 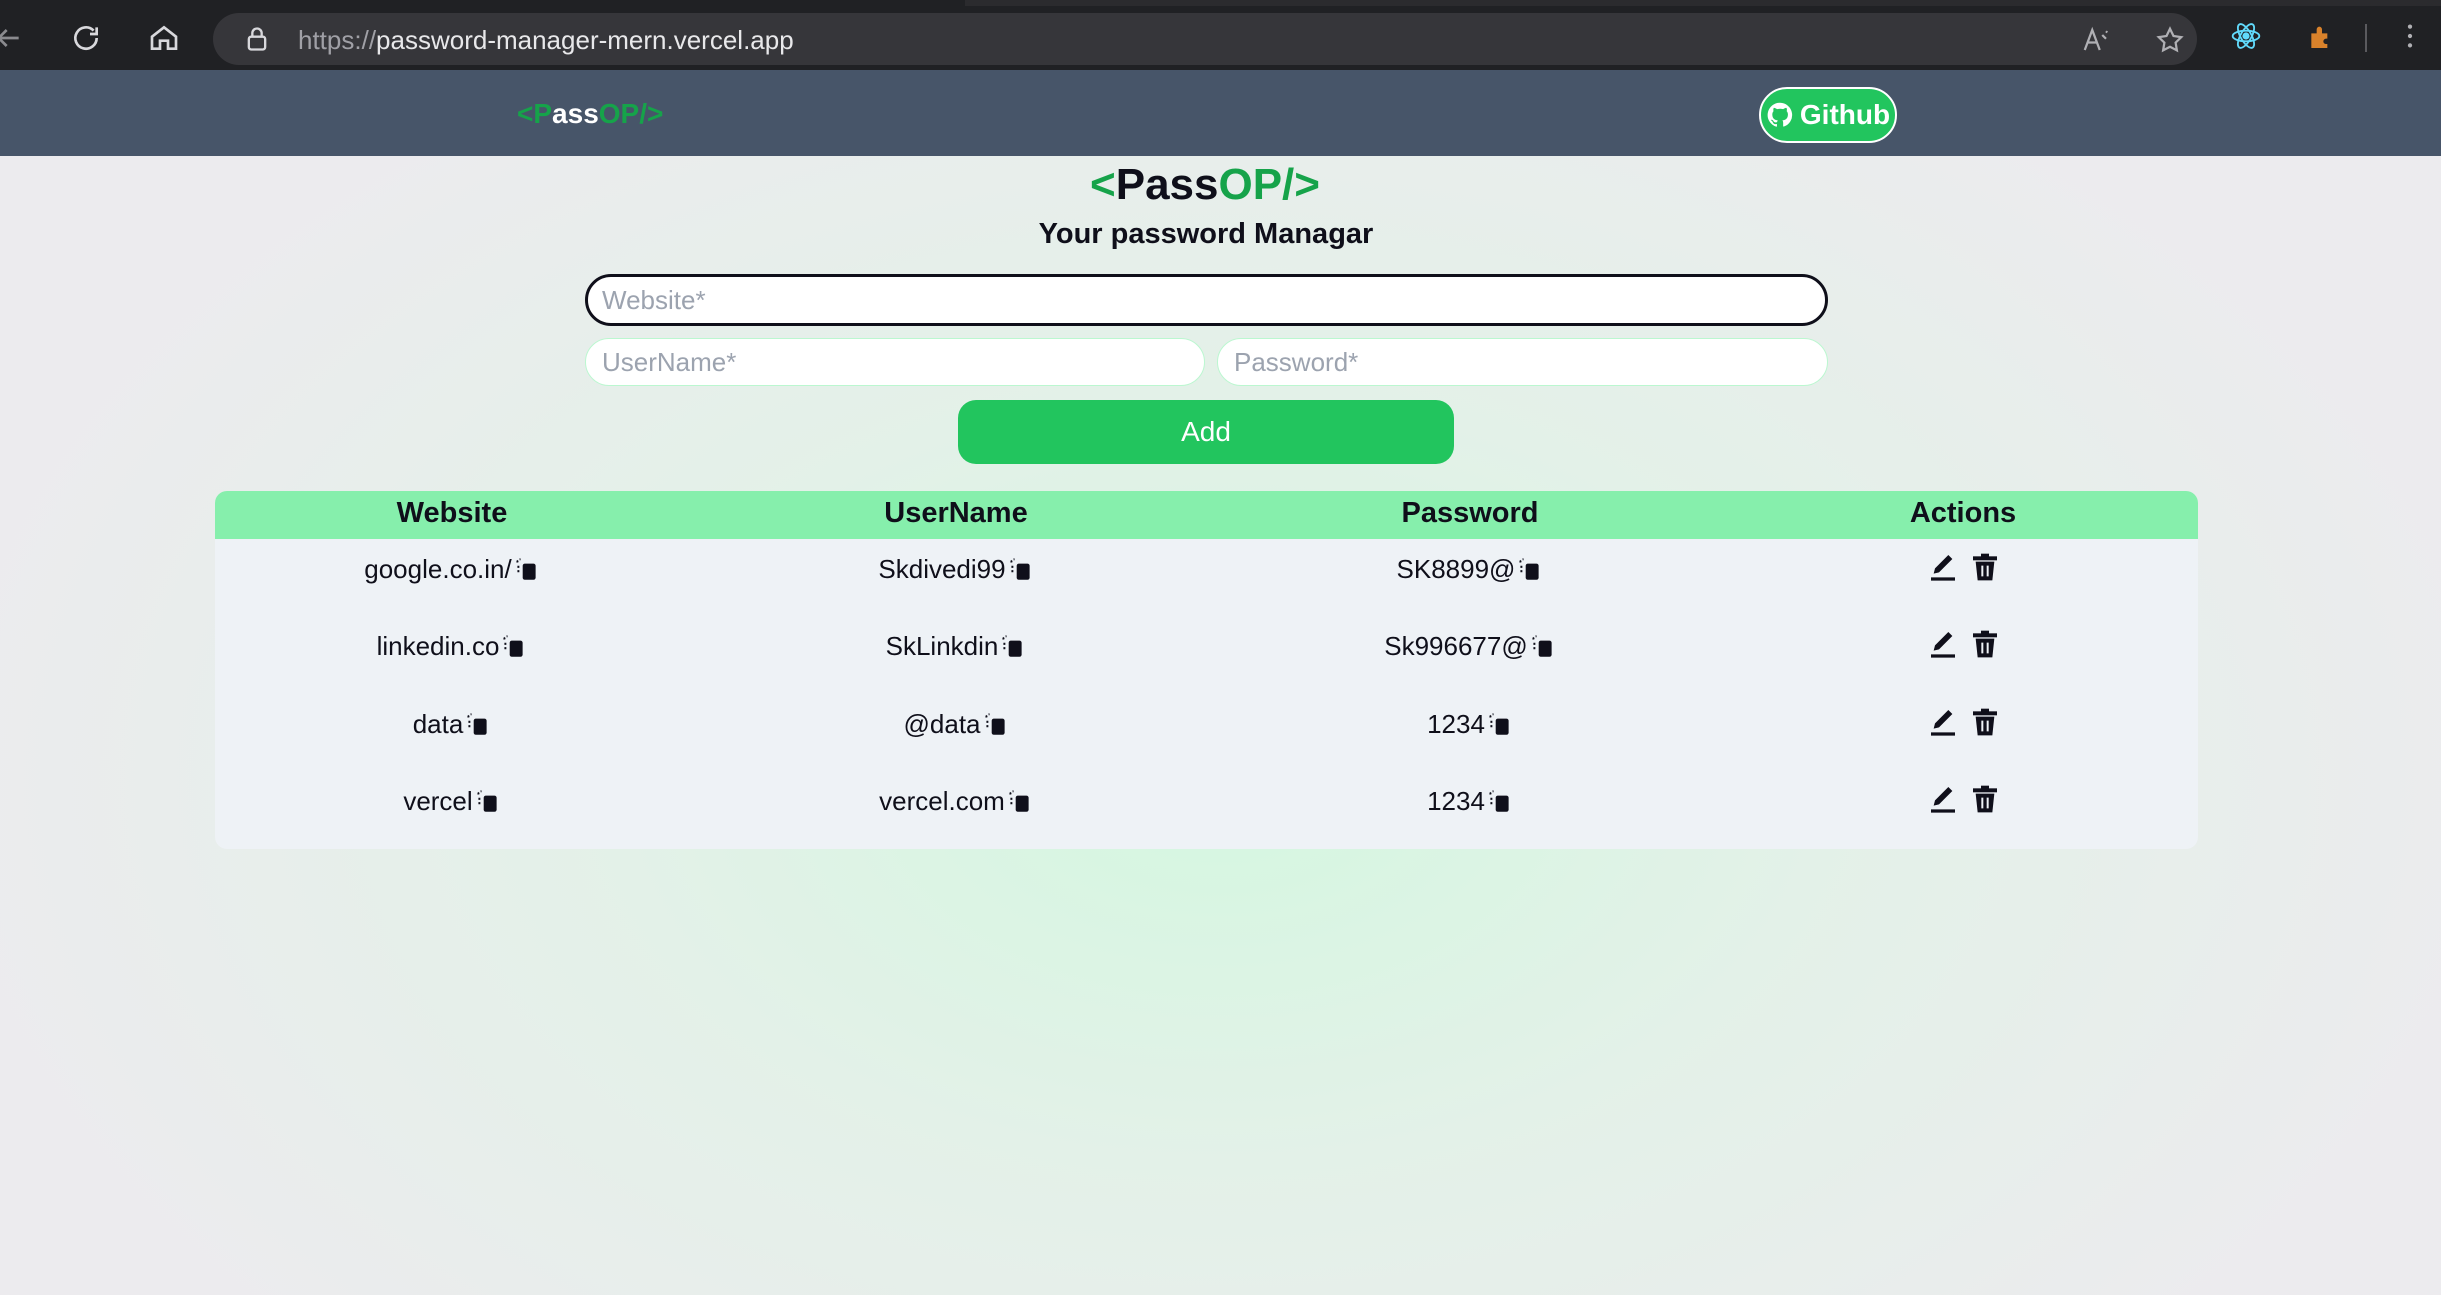 I want to click on github-button: Github, so click(x=1828, y=115).